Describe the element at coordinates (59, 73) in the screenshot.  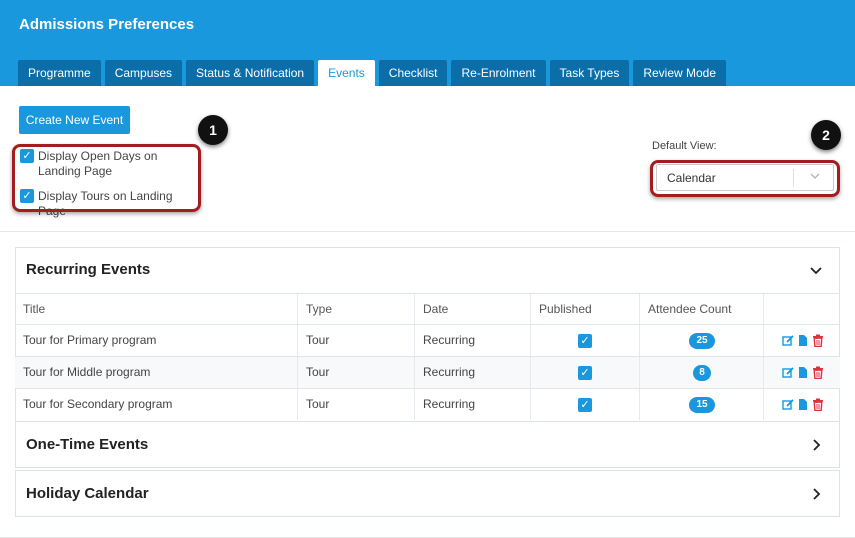
I see `tab-programme: Programme` at that location.